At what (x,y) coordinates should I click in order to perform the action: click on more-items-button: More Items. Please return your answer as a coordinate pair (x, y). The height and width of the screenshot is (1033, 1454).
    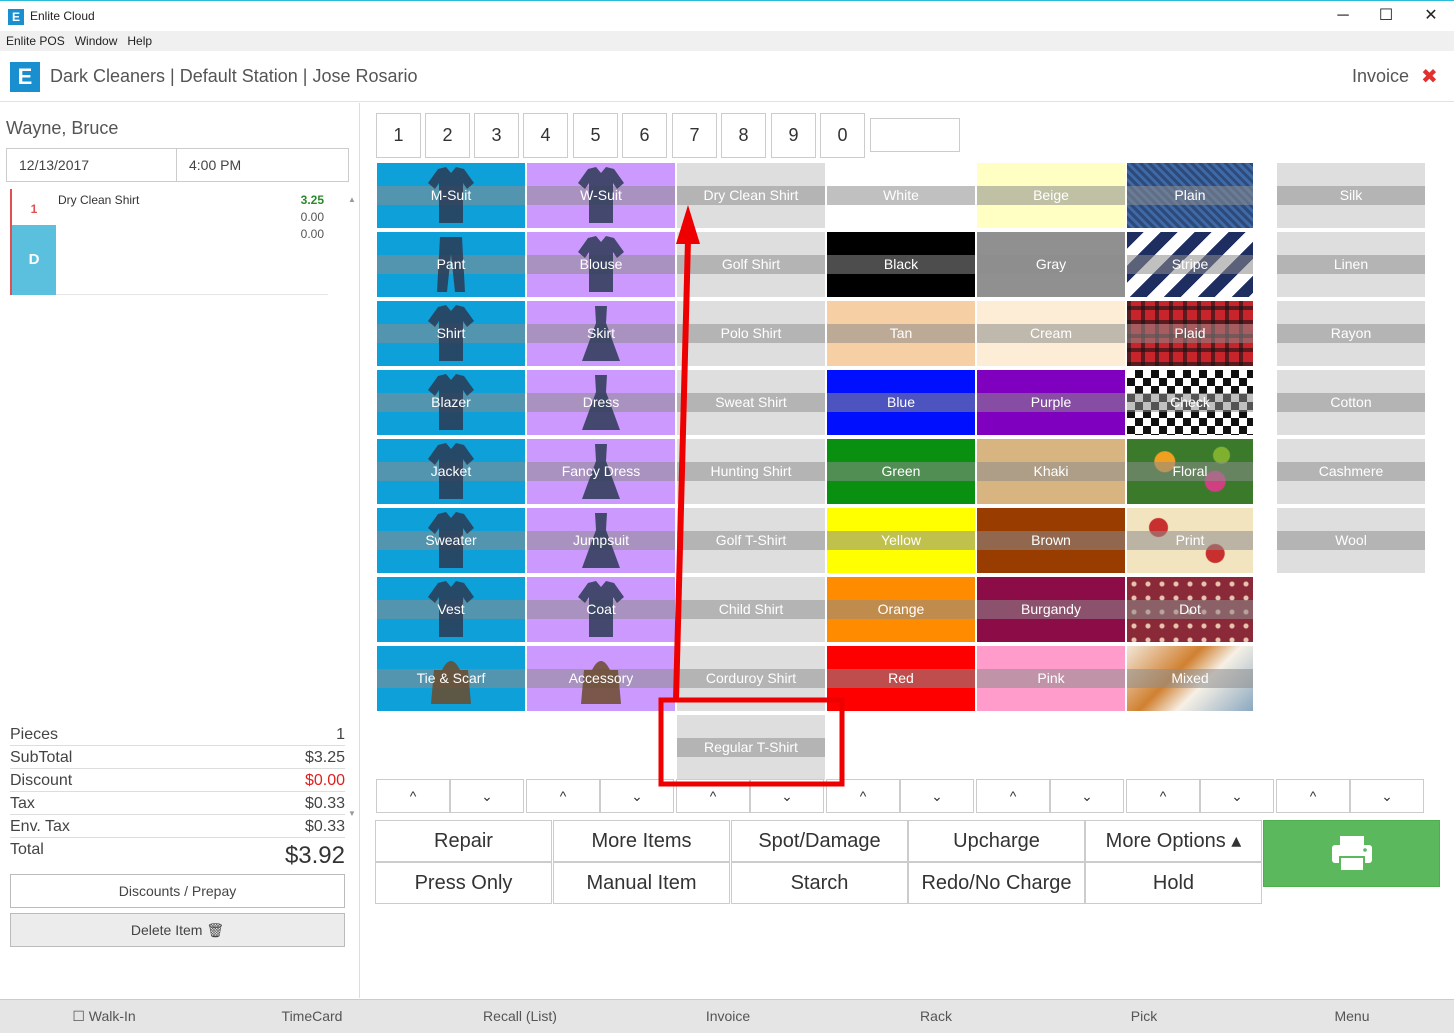
    Looking at the image, I should click on (641, 841).